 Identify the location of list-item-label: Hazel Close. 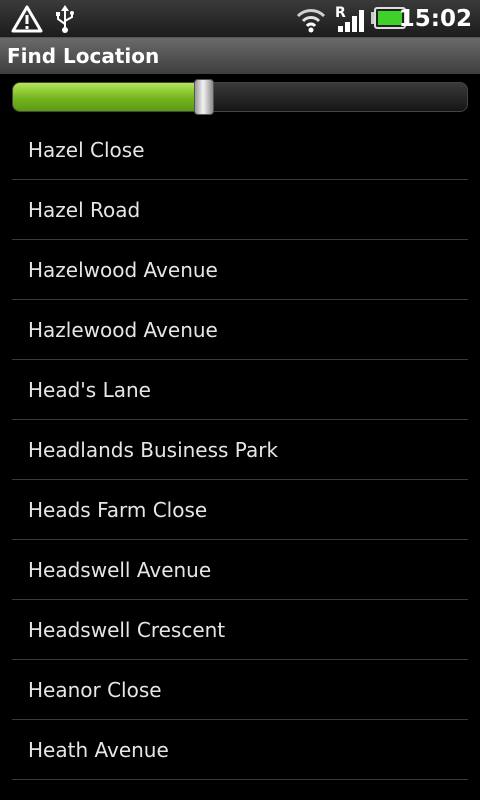
(86, 149).